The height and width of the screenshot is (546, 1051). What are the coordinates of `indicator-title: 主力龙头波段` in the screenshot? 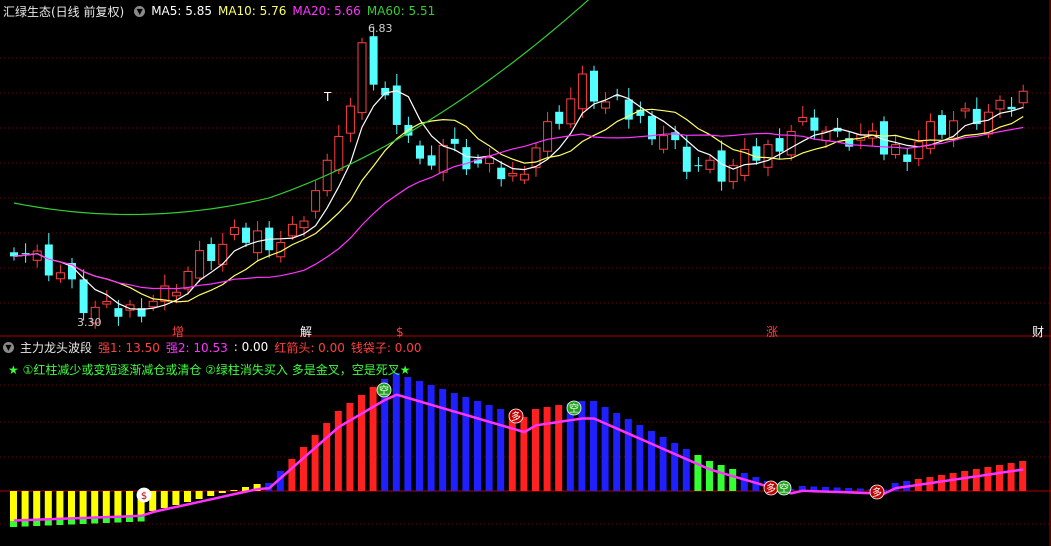 It's located at (56, 347).